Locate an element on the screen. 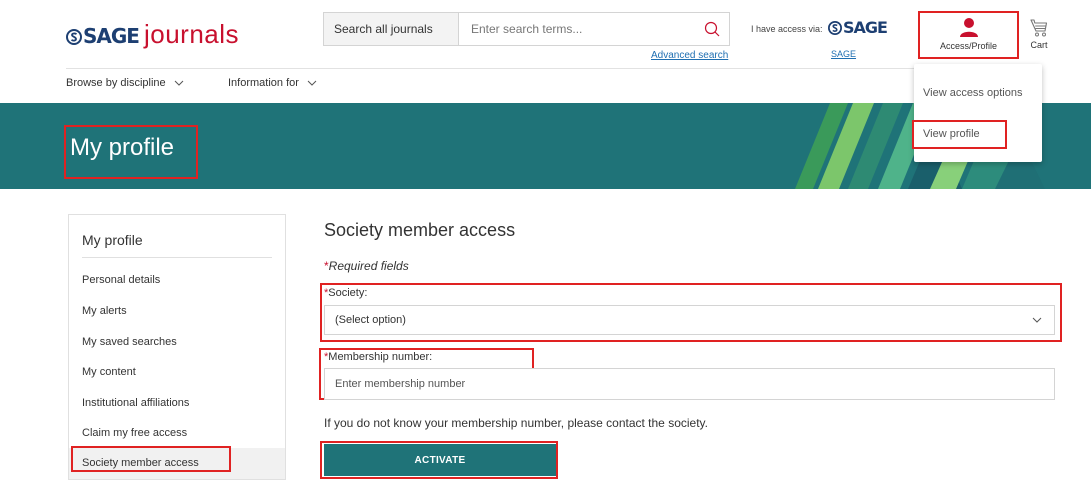  required-fields-note: *Required fields is located at coordinates (366, 266).